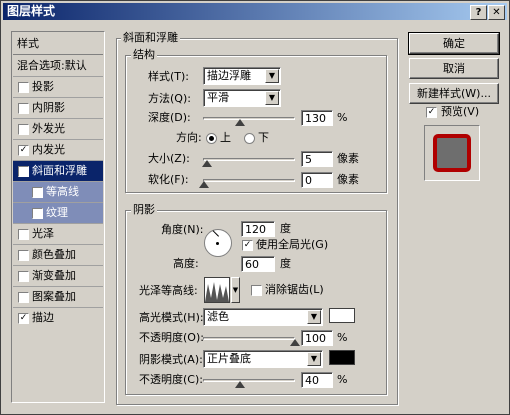  What do you see at coordinates (454, 43) in the screenshot?
I see `ok-button: 确定` at bounding box center [454, 43].